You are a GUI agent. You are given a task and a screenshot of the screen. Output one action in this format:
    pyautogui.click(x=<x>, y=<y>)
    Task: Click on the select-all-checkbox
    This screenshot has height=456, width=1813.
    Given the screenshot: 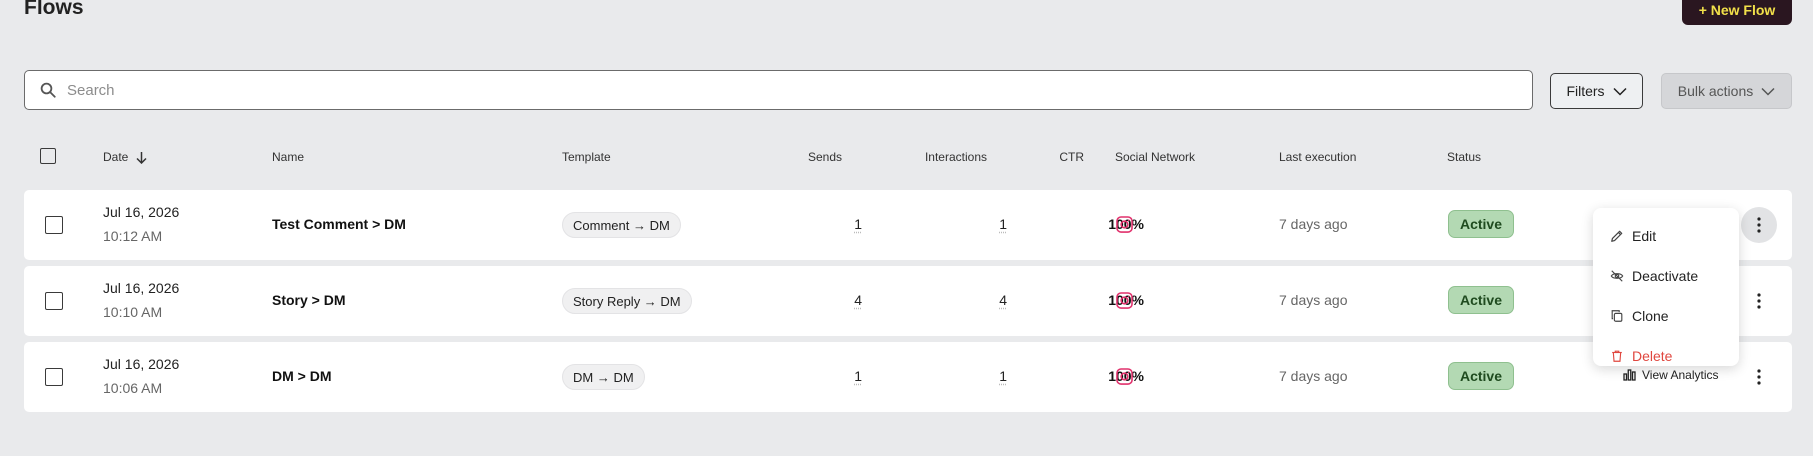 What is the action you would take?
    pyautogui.click(x=48, y=156)
    